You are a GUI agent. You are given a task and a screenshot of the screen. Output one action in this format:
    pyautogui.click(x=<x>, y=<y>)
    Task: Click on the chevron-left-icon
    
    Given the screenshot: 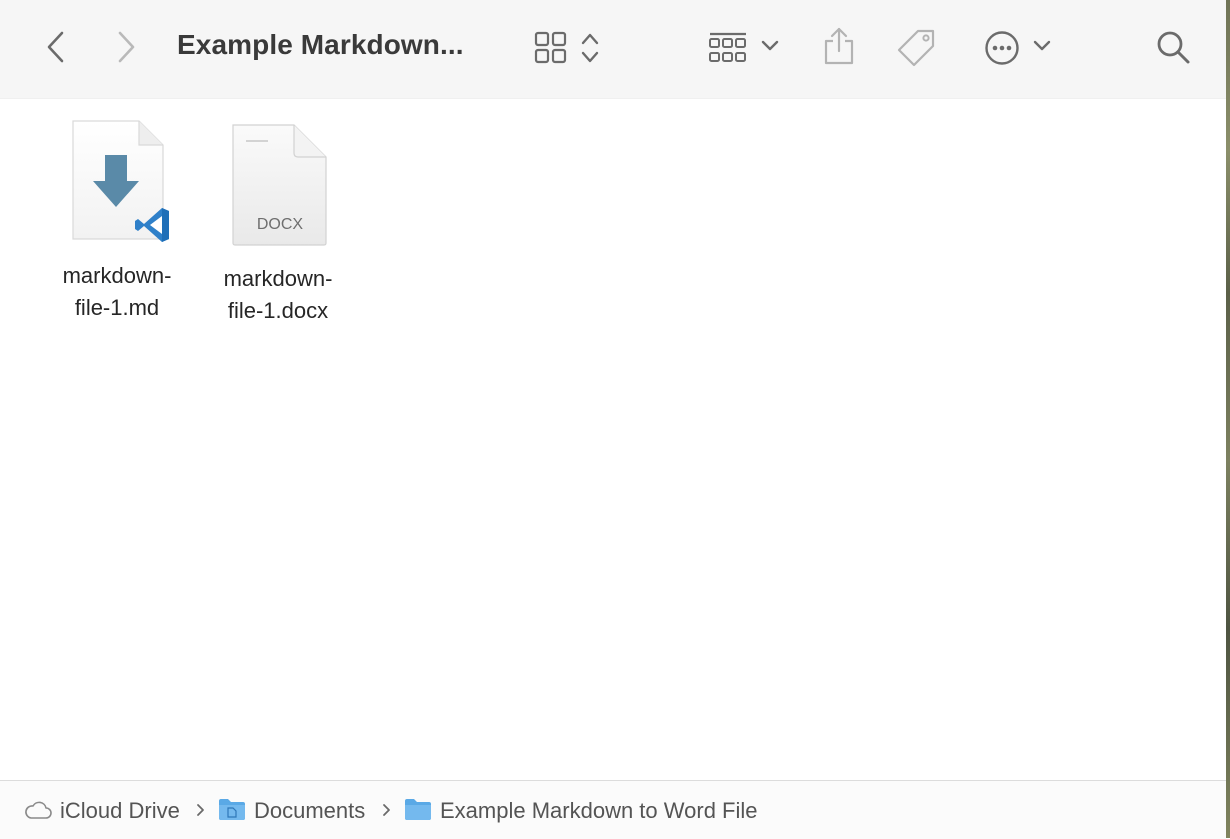 What is the action you would take?
    pyautogui.click(x=56, y=47)
    